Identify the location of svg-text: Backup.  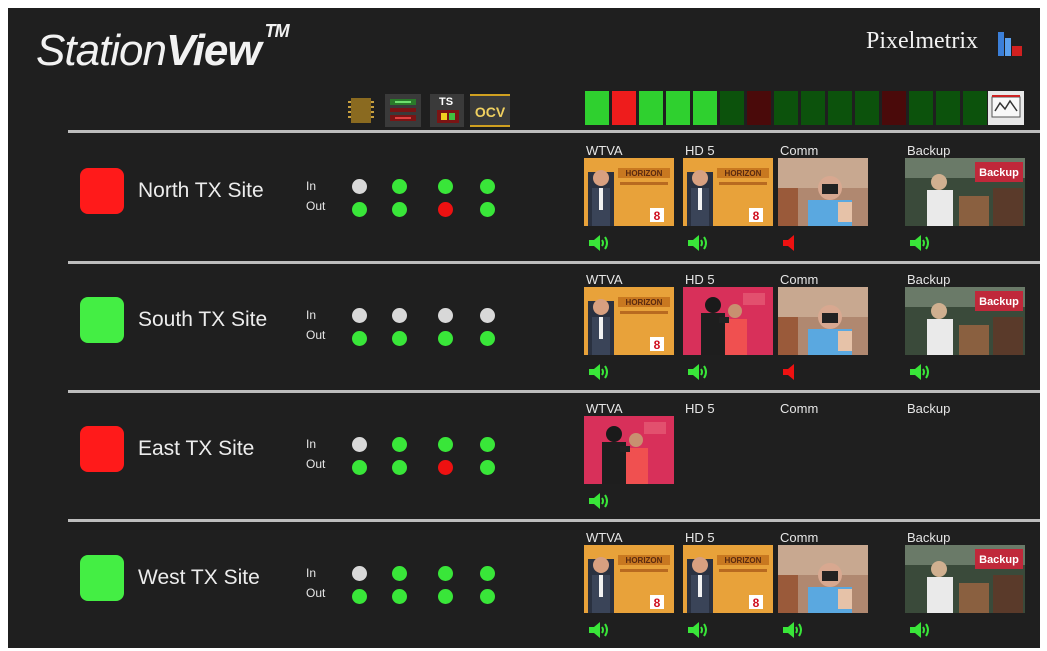
(999, 173).